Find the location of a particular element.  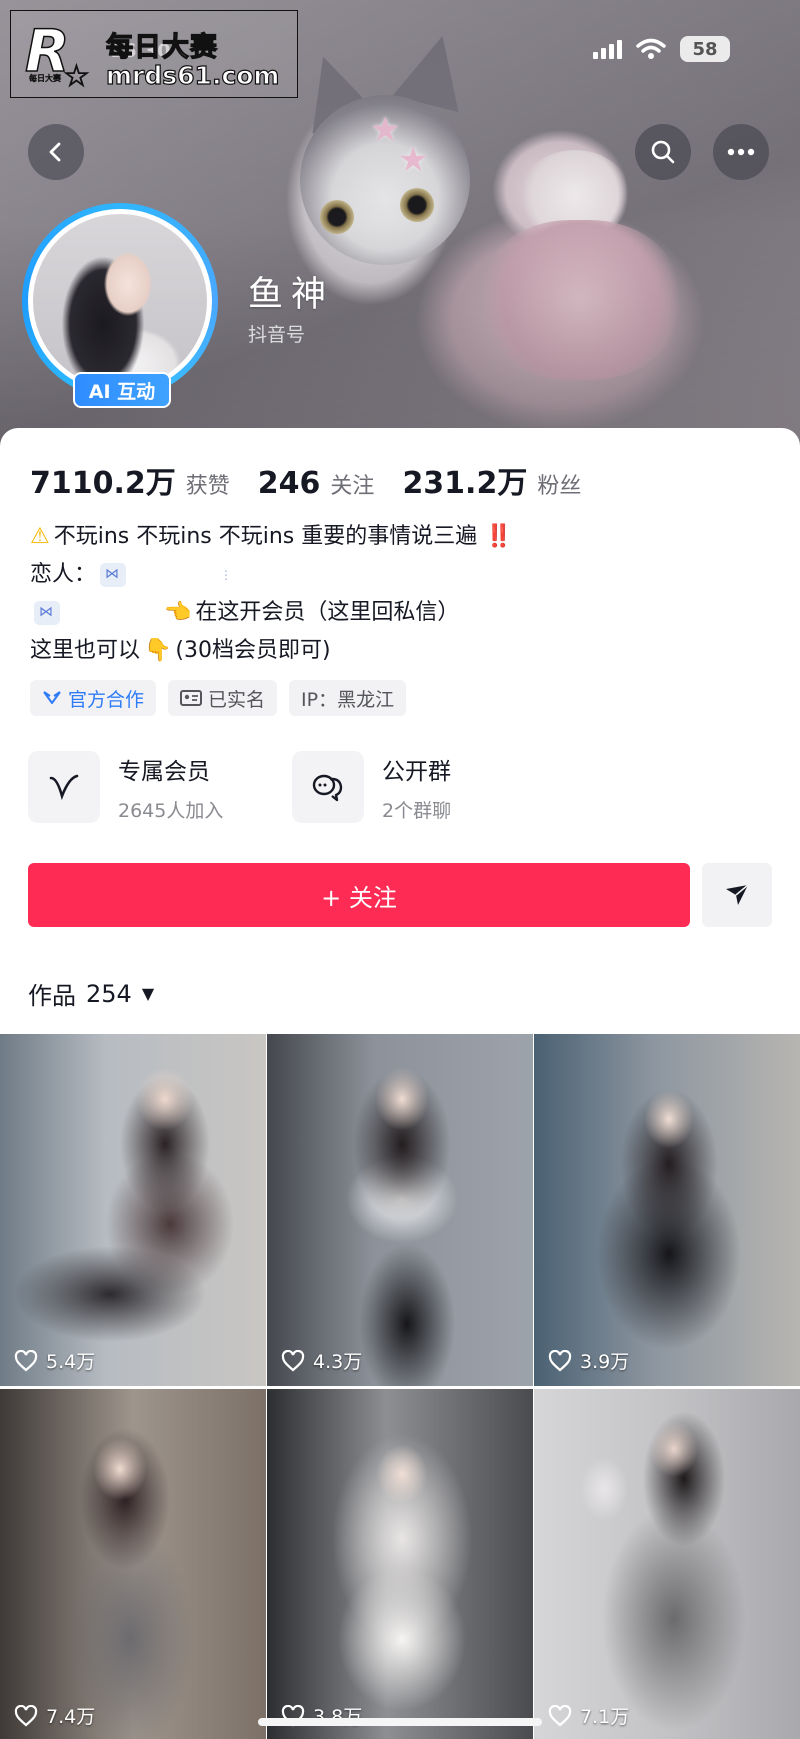

caret-down-icon: ▼ is located at coordinates (148, 993).